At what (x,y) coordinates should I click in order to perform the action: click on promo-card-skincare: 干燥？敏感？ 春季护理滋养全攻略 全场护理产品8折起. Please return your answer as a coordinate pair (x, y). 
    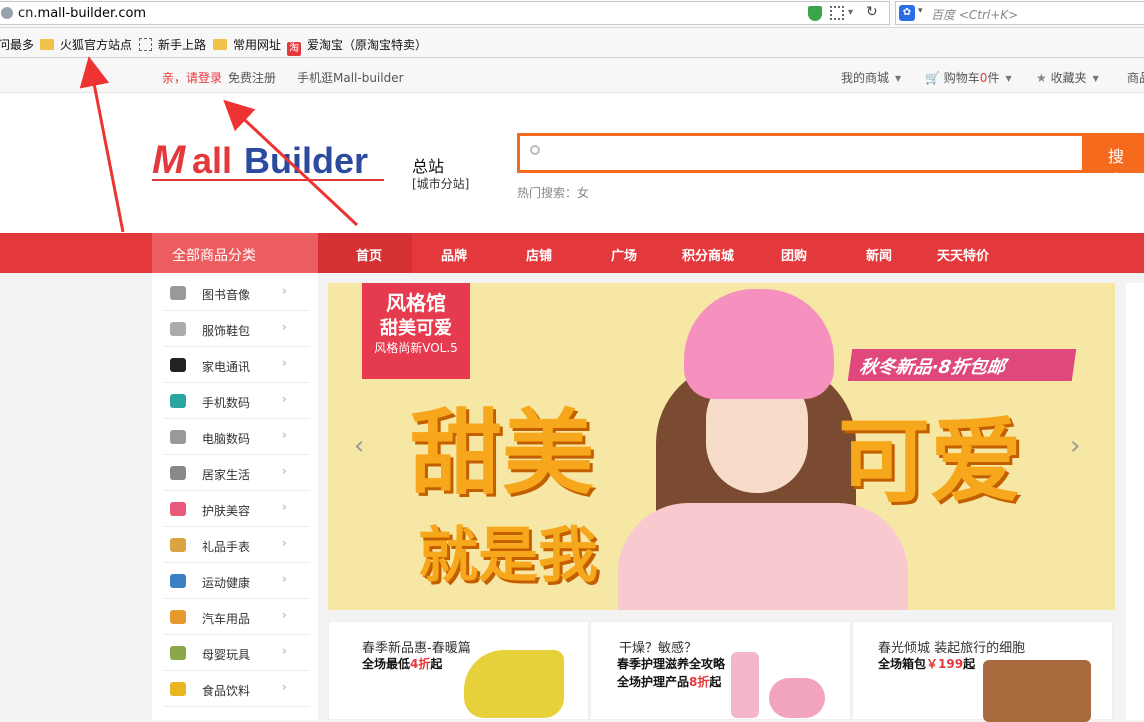
    Looking at the image, I should click on (720, 670).